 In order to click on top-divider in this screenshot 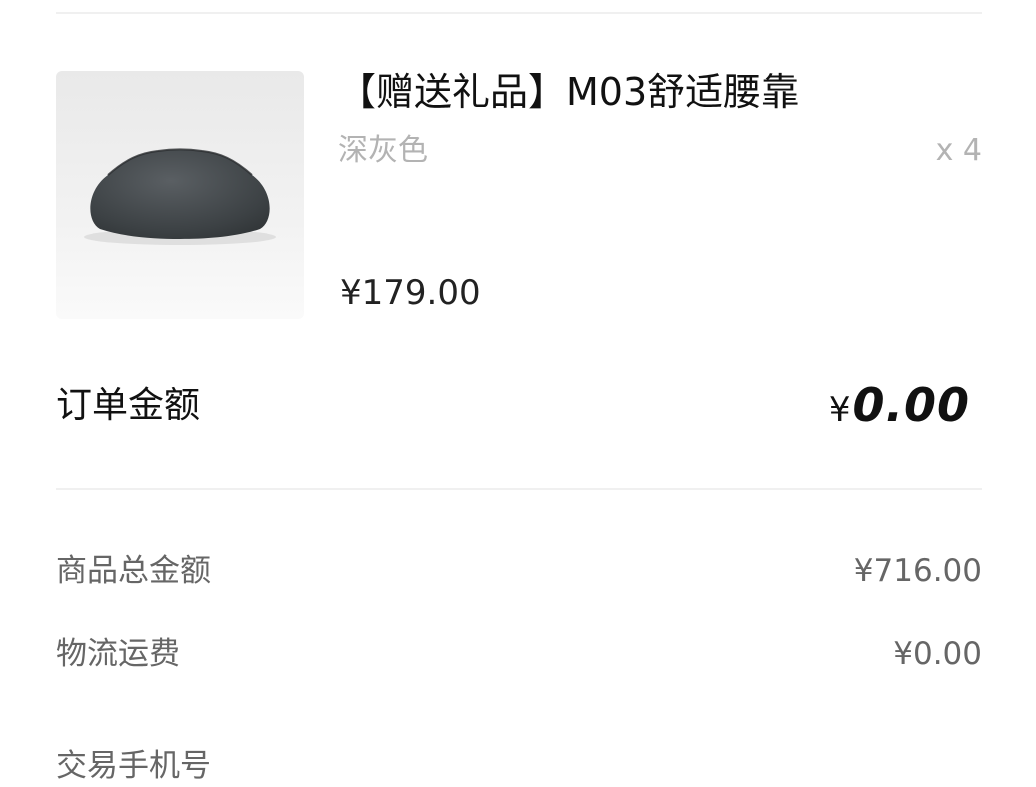, I will do `click(519, 13)`.